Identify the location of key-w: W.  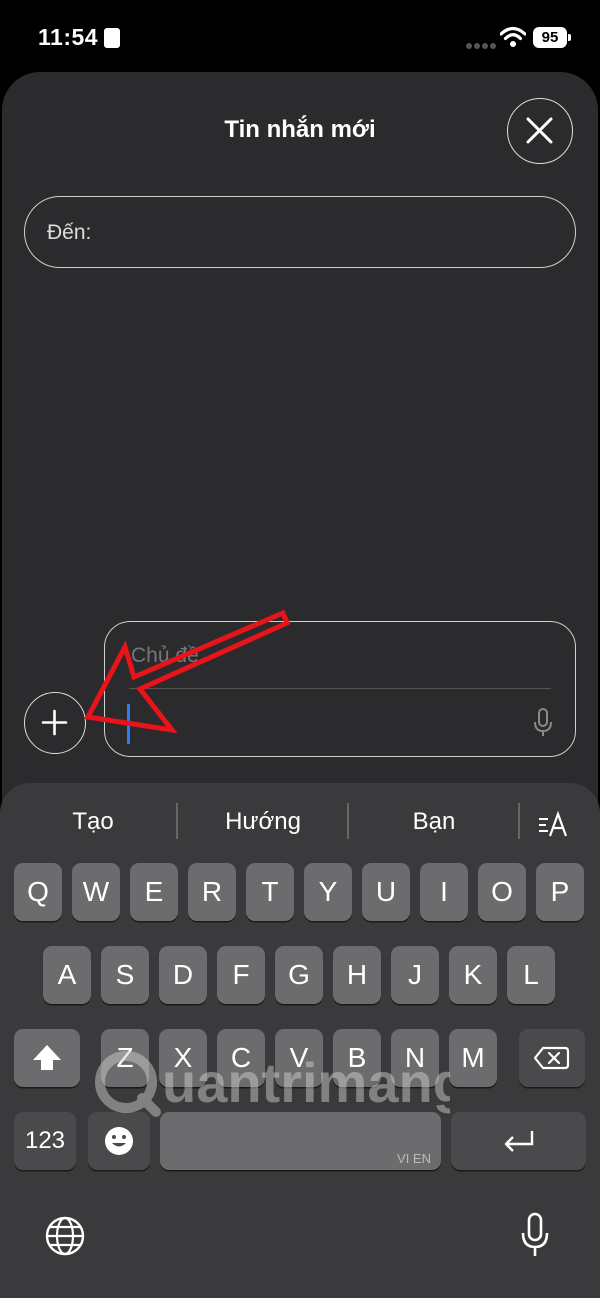
(96, 892).